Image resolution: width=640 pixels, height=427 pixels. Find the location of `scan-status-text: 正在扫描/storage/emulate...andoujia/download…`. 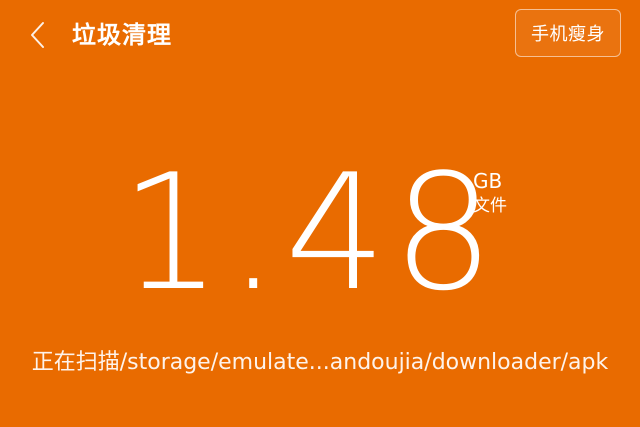

scan-status-text: 正在扫描/storage/emulate...andoujia/download… is located at coordinates (320, 362).